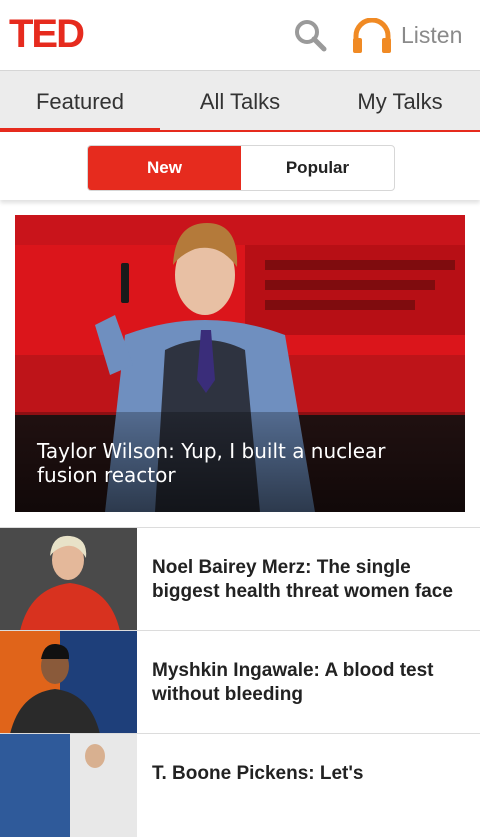  I want to click on tab-my-talks: My Talks, so click(400, 102).